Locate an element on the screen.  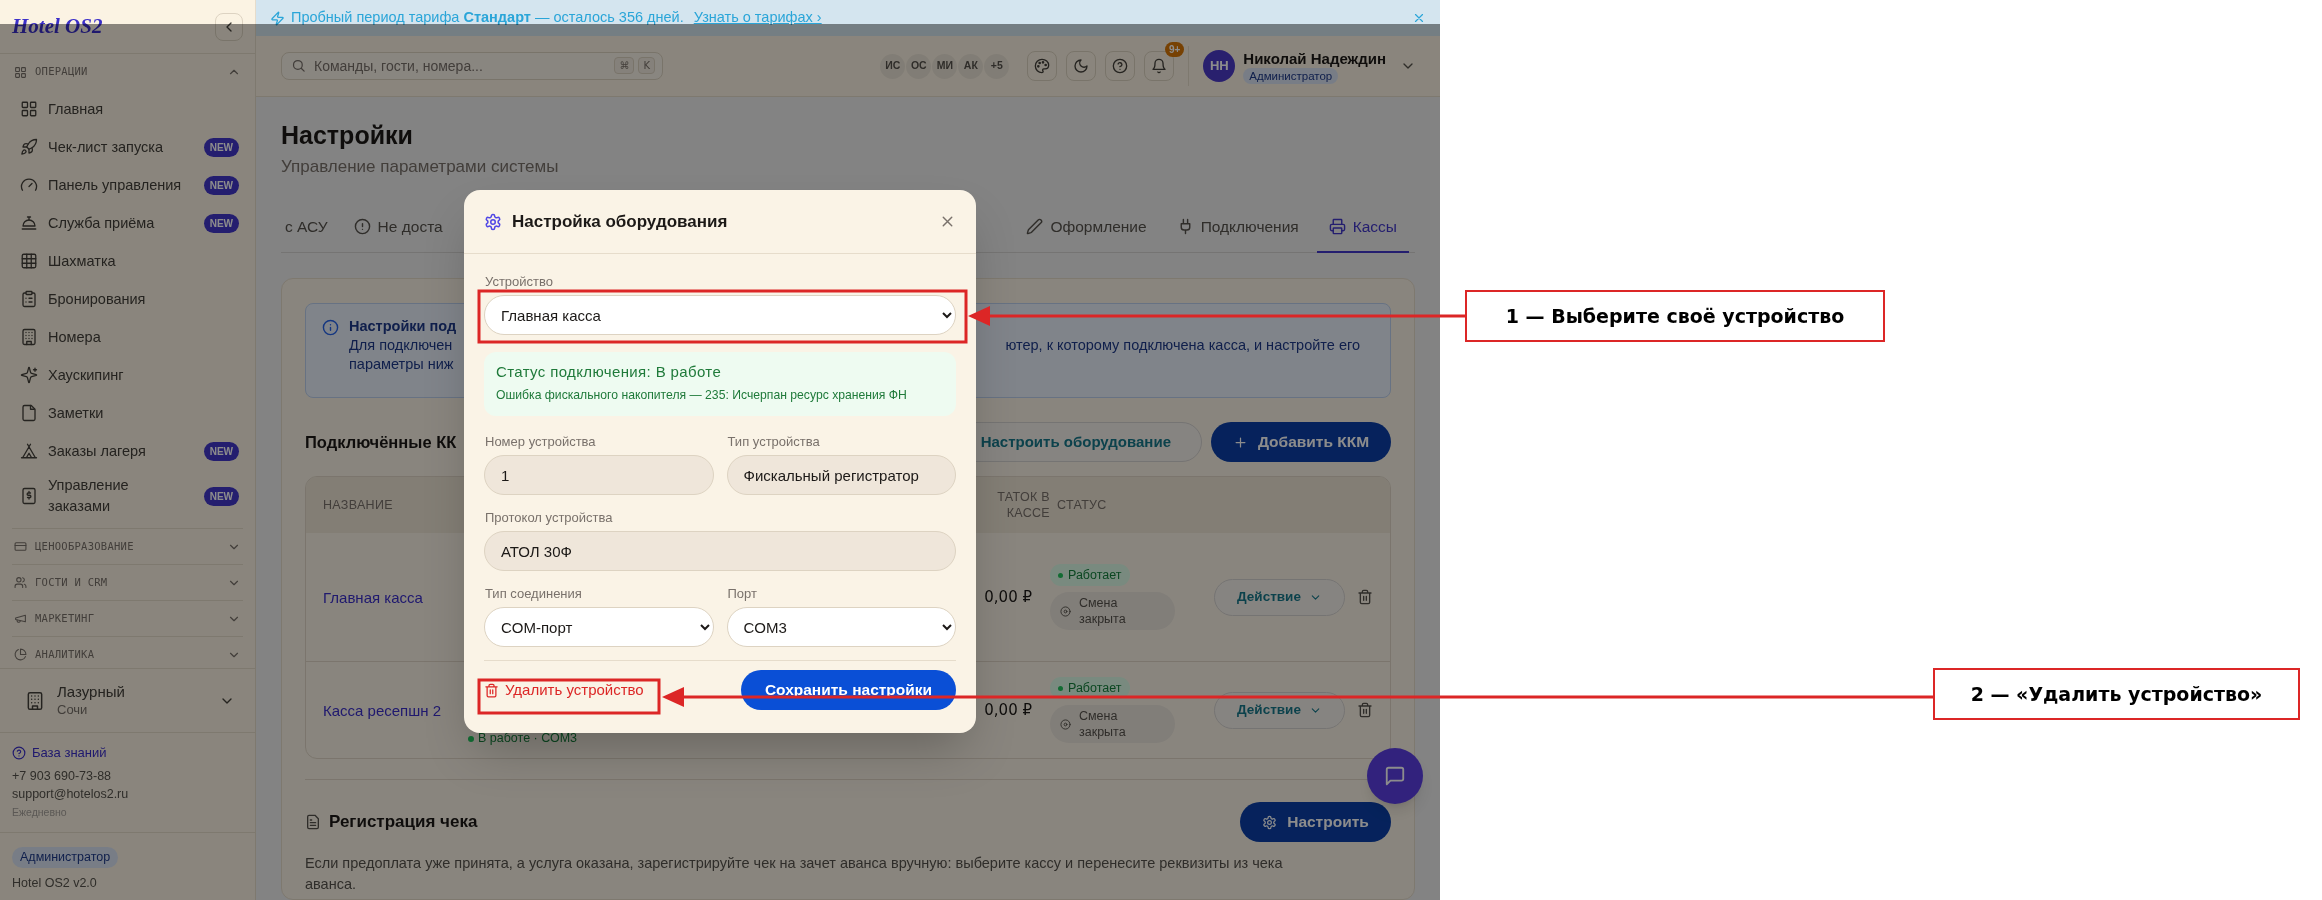
user-avatar: АК is located at coordinates (971, 66).